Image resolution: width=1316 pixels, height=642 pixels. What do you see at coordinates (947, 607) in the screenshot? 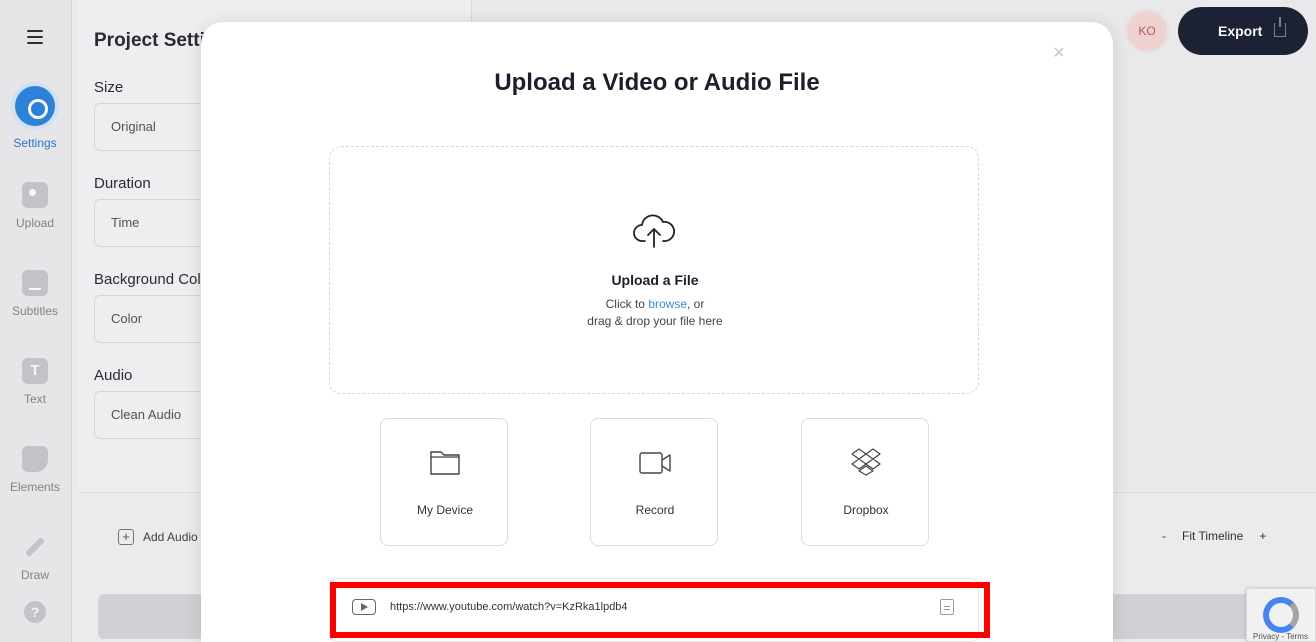
I see `paste-icon` at bounding box center [947, 607].